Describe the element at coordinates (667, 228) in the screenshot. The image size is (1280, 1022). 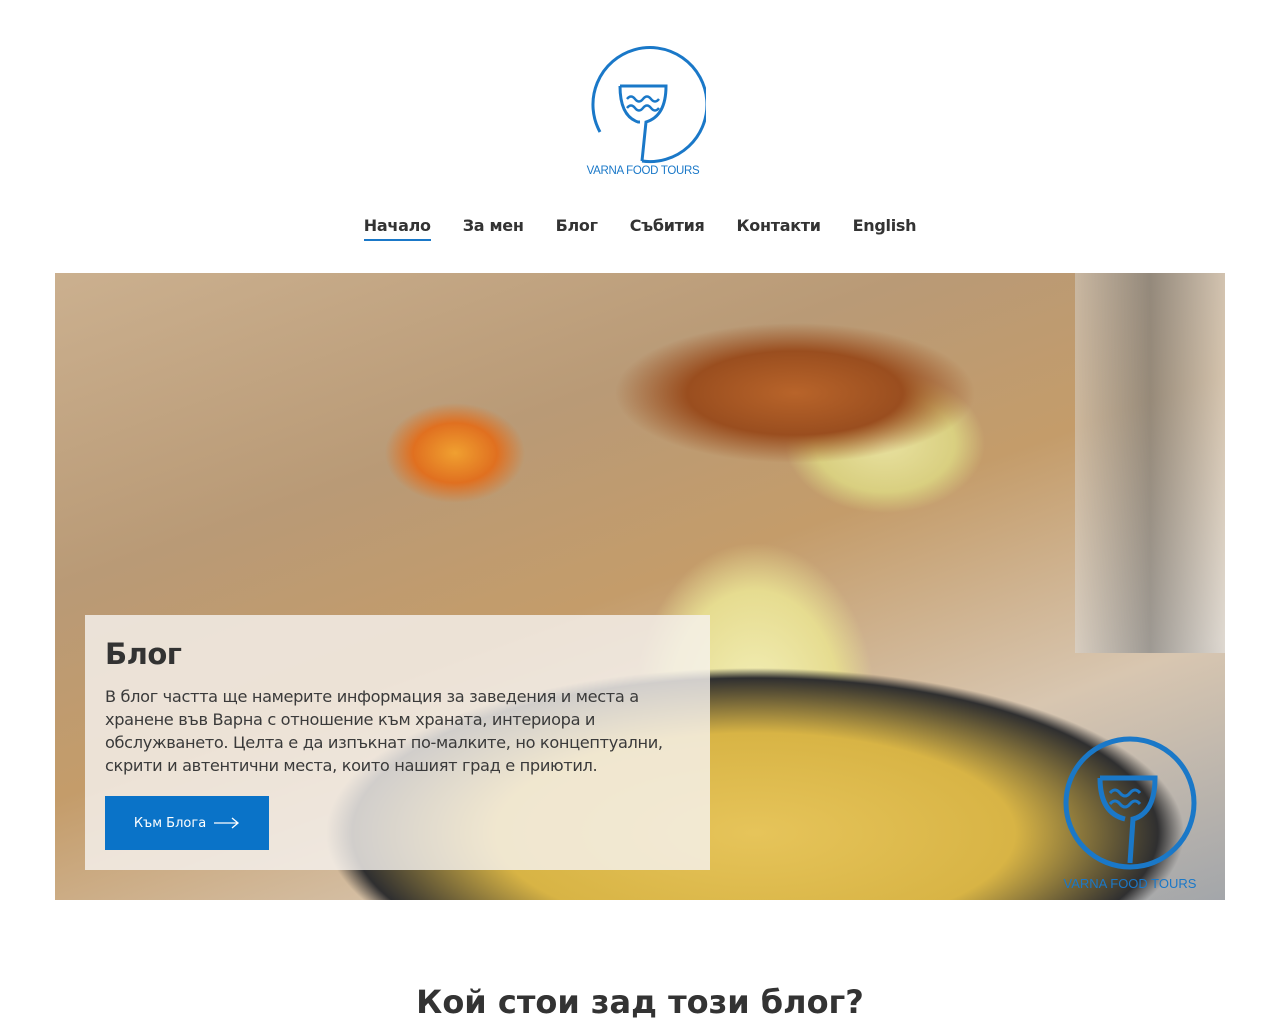
I see `nav-events: Събития` at that location.